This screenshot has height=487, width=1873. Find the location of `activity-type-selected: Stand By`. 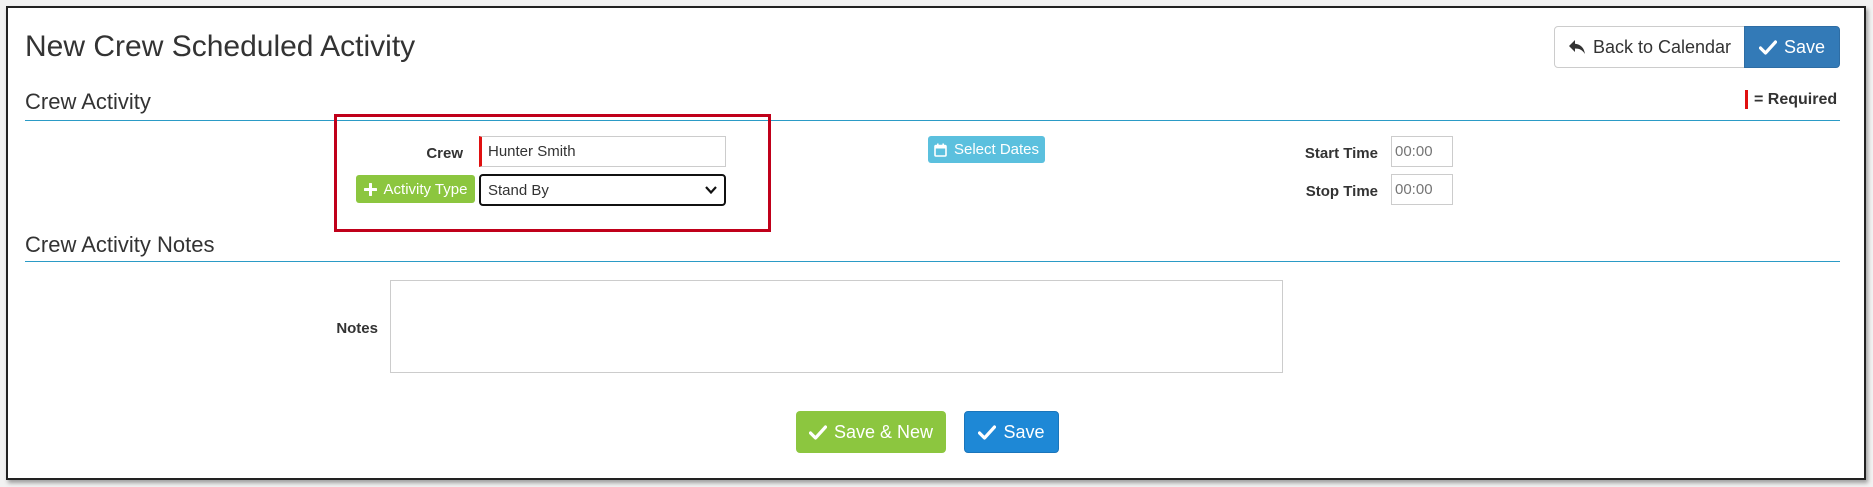

activity-type-selected: Stand By is located at coordinates (518, 190).